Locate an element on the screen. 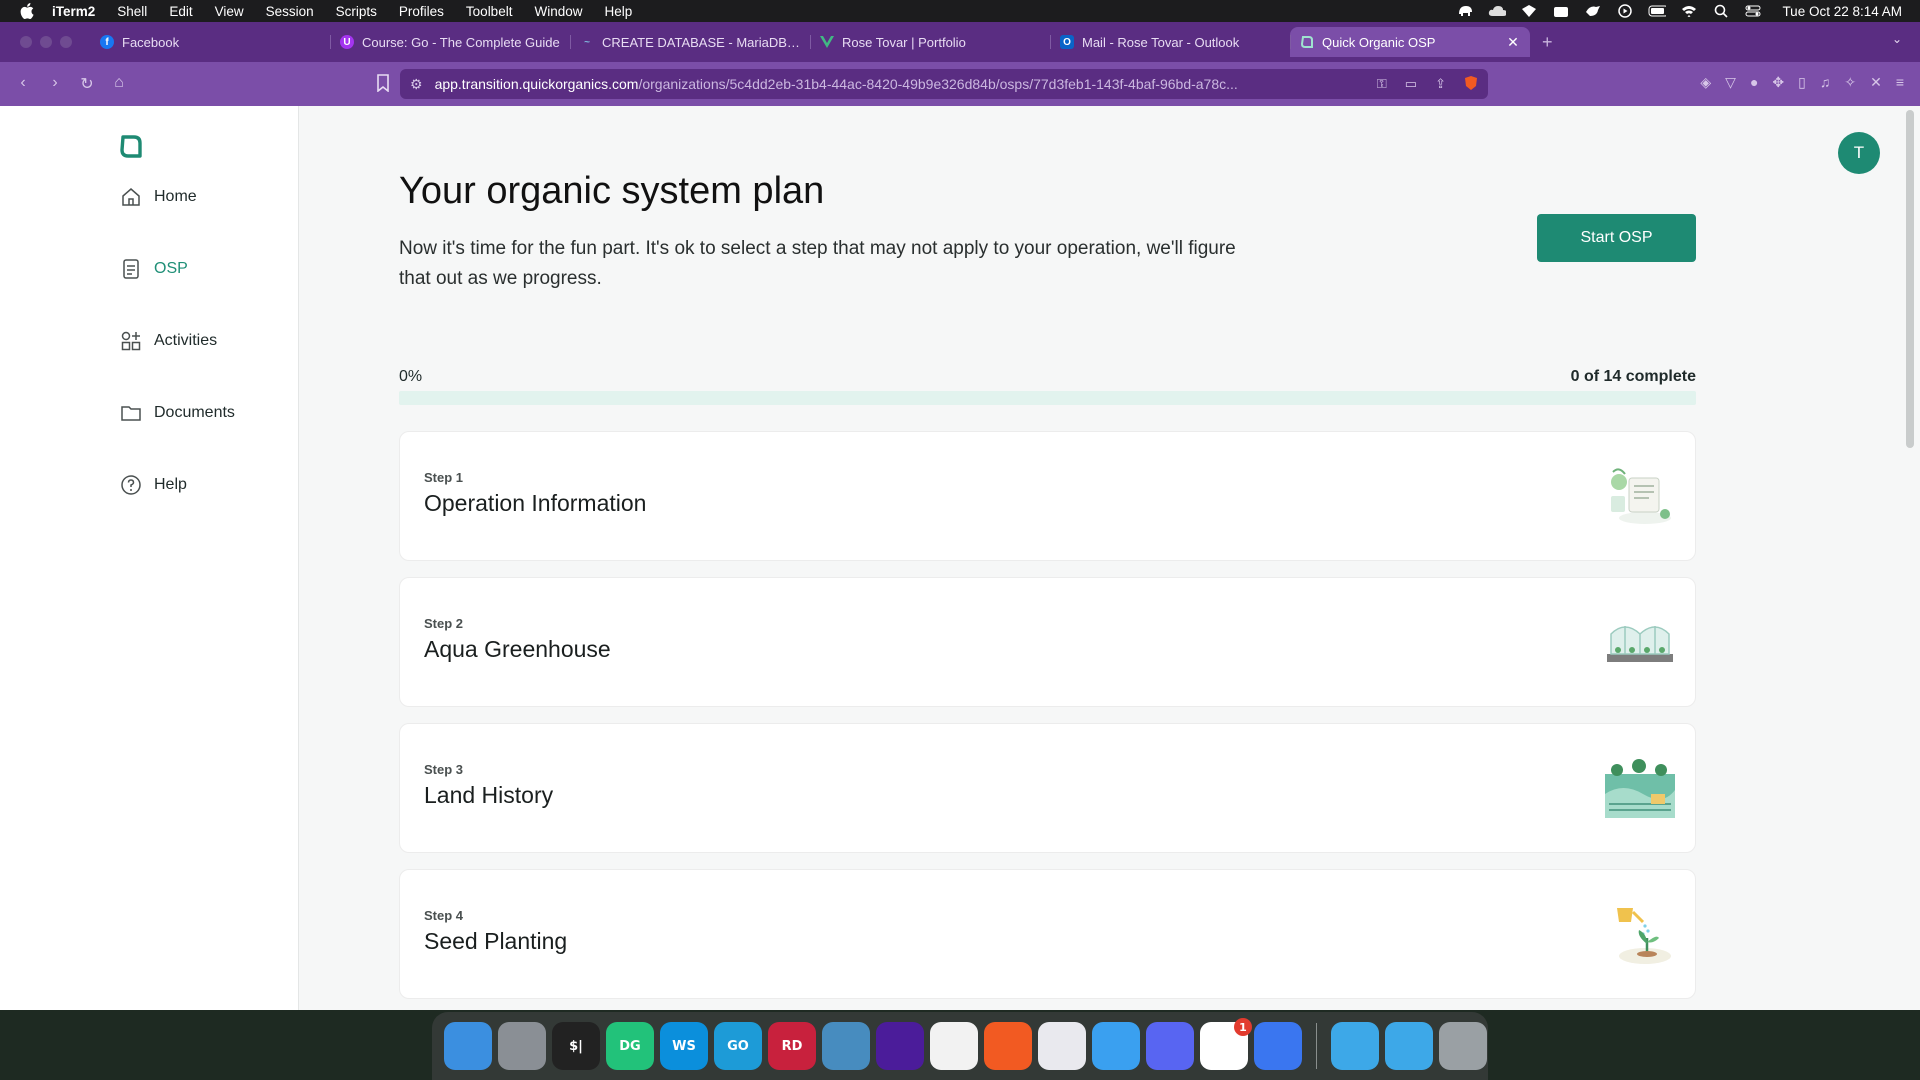 The width and height of the screenshot is (1920, 1080). step-card-seed-planting: Step 4 Seed Planting is located at coordinates (1047, 934).